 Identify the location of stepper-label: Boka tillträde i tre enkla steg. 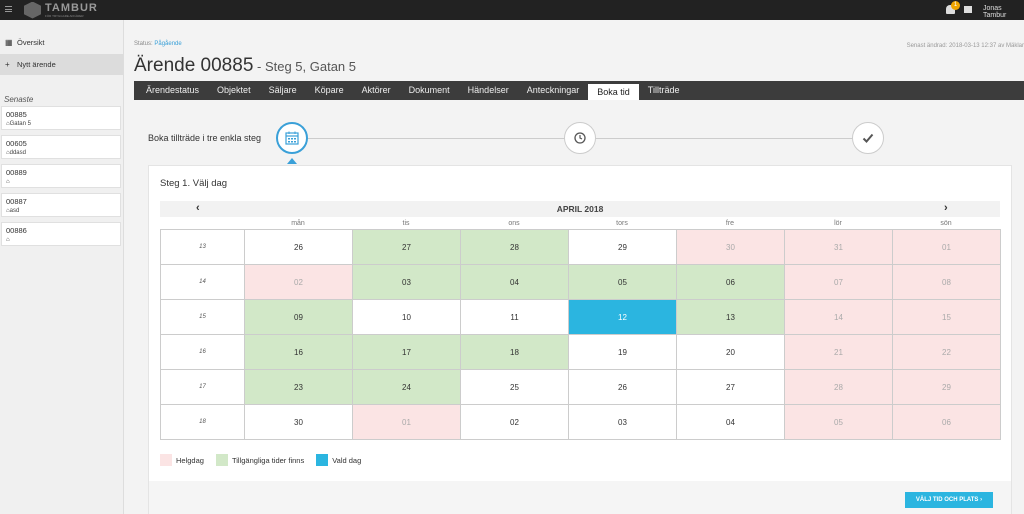
(205, 138).